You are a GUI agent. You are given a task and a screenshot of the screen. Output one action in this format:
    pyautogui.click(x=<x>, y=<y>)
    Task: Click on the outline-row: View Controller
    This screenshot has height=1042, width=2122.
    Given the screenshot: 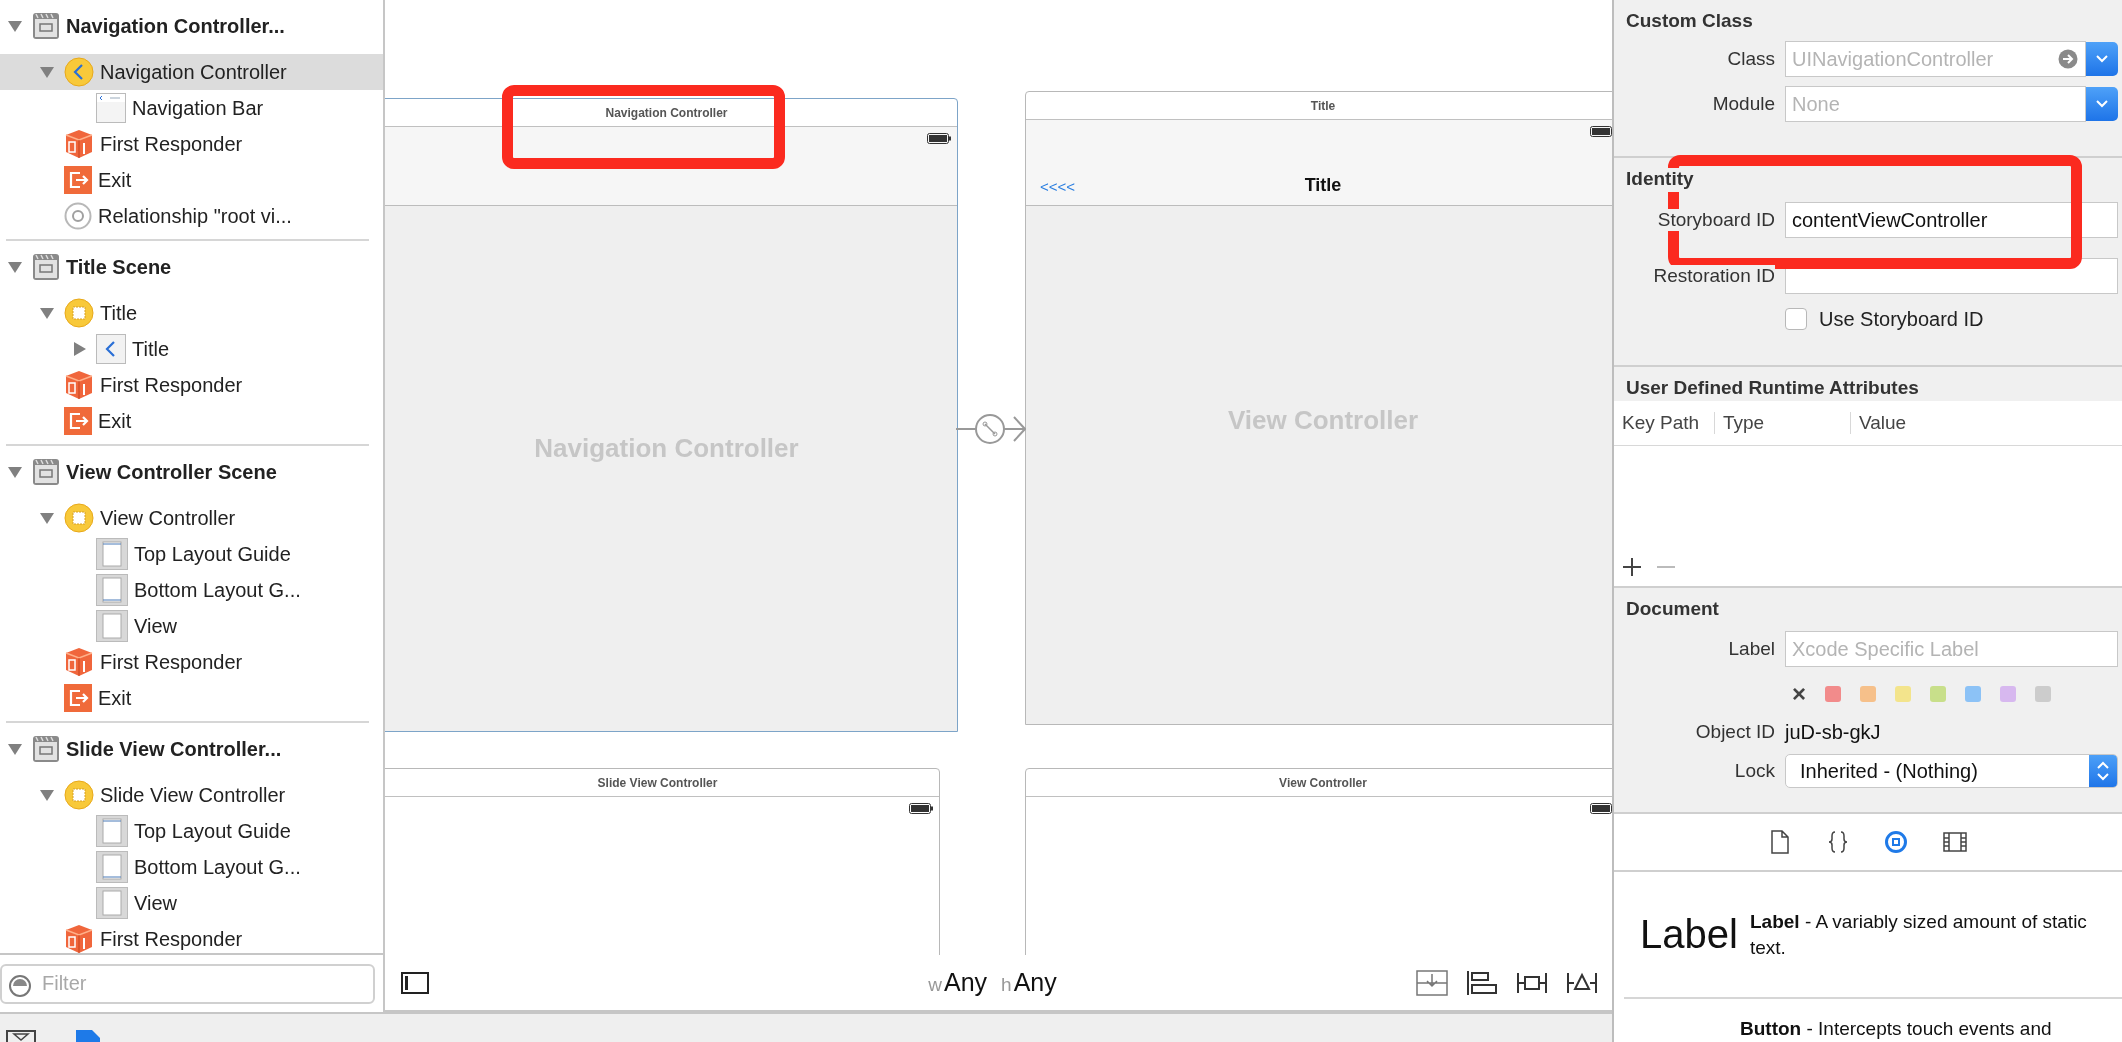 What is the action you would take?
    pyautogui.click(x=191, y=518)
    